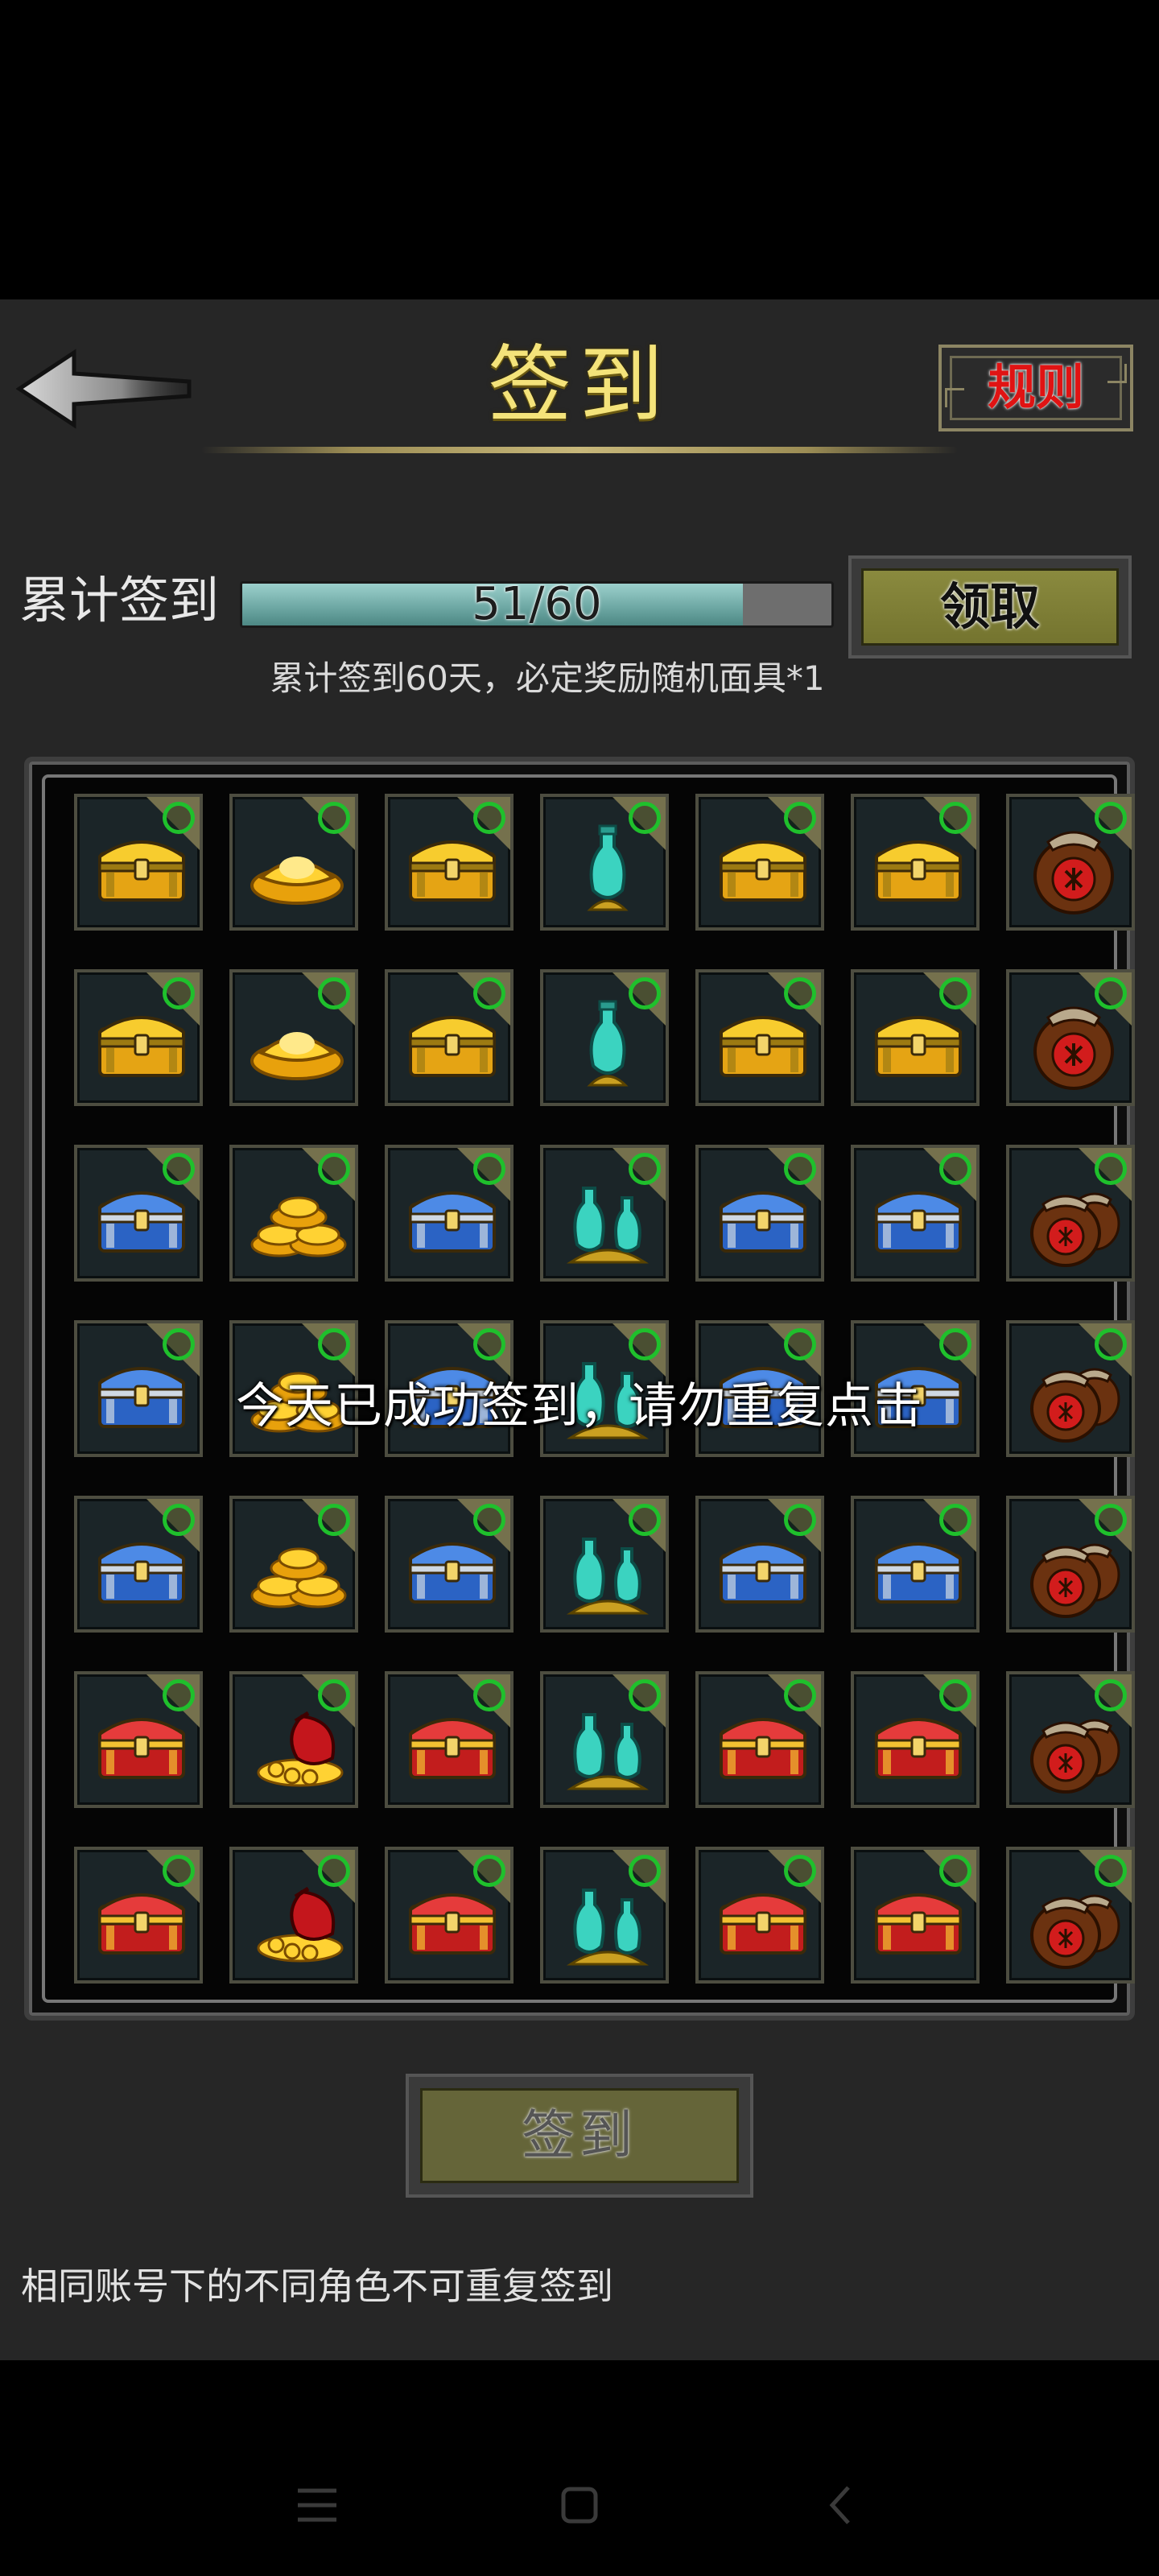 The height and width of the screenshot is (2576, 1159). I want to click on signin-button: 签到, so click(579, 2136).